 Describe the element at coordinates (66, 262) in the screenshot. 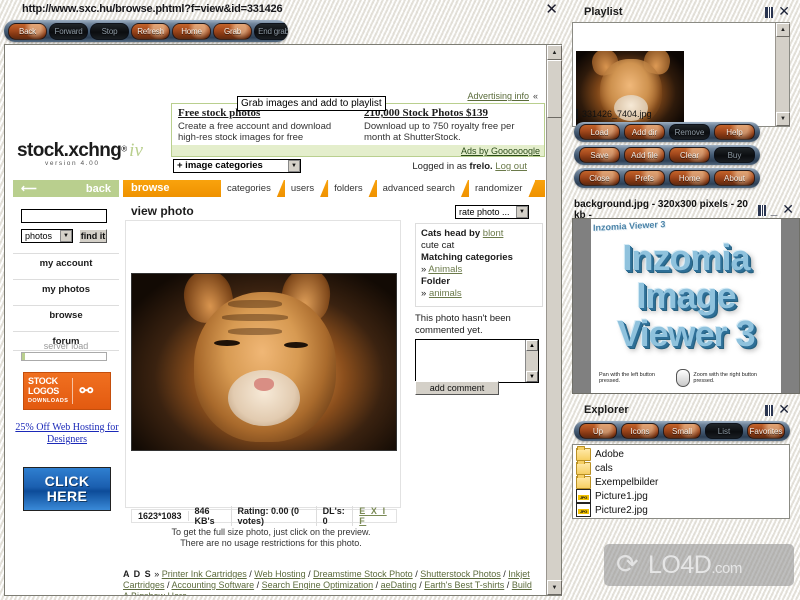

I see `sidebar-item-my-account: my account` at that location.